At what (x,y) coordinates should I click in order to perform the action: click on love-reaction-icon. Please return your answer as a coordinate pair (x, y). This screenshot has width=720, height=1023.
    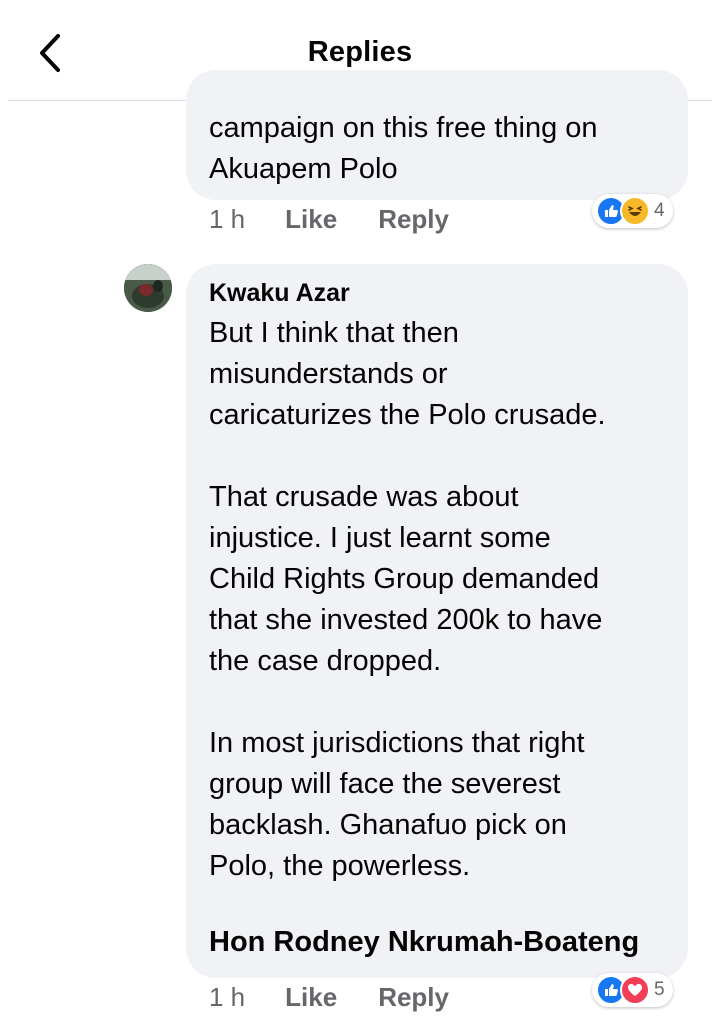
    Looking at the image, I should click on (635, 990).